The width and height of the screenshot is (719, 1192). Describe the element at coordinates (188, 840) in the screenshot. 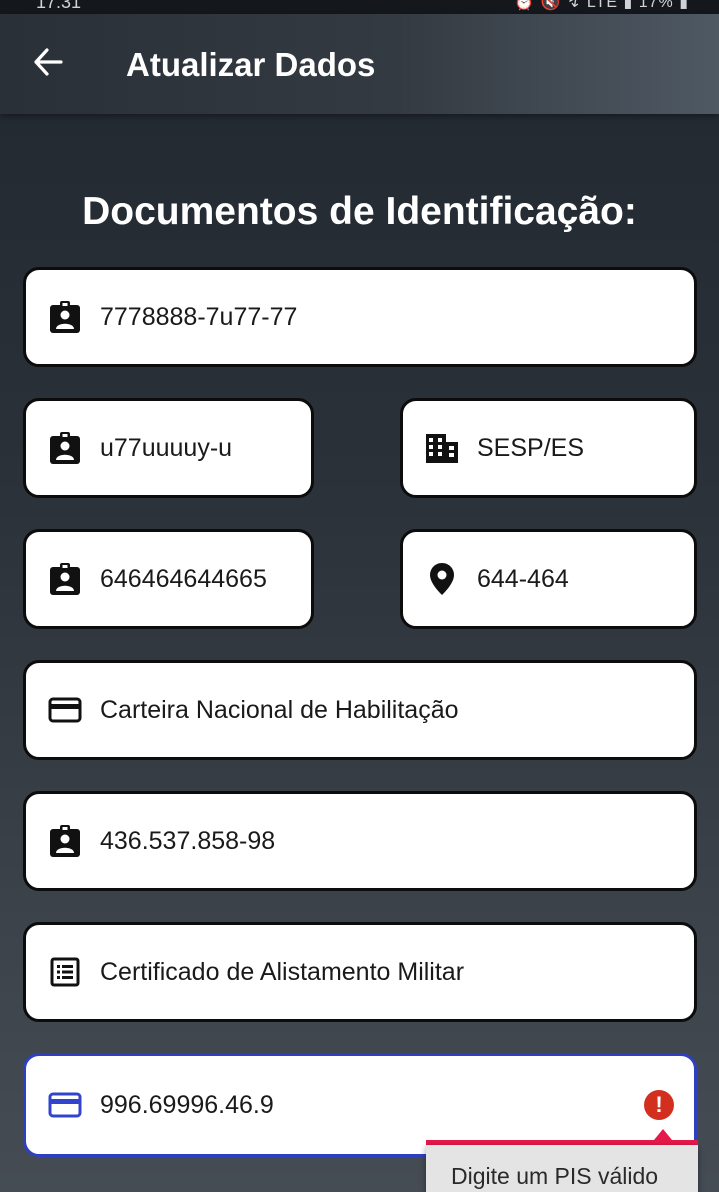

I see `cpf-value: 436.537.858-98` at that location.